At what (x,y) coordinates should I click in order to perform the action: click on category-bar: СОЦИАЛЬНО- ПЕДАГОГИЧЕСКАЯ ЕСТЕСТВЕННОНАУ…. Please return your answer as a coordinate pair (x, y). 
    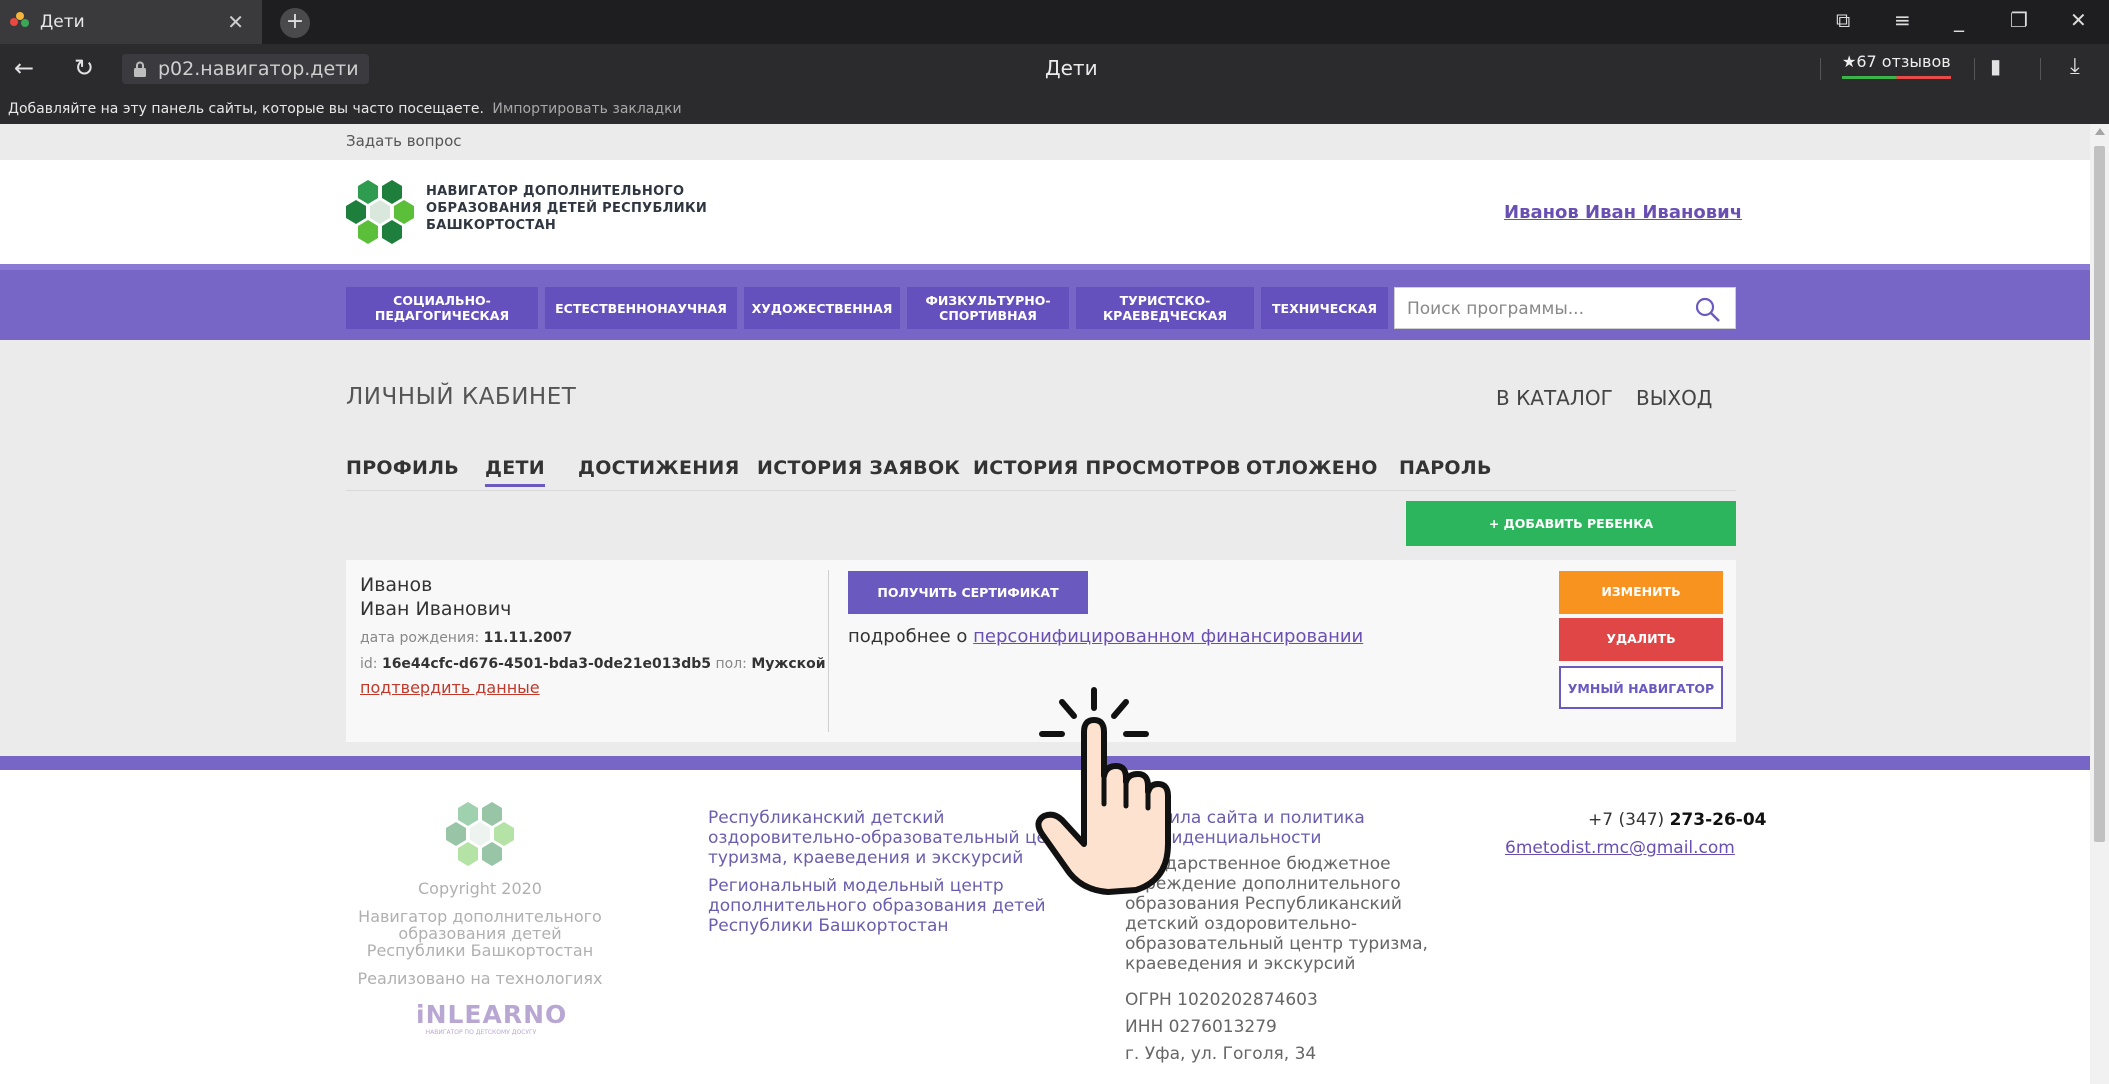
    Looking at the image, I should click on (1045, 302).